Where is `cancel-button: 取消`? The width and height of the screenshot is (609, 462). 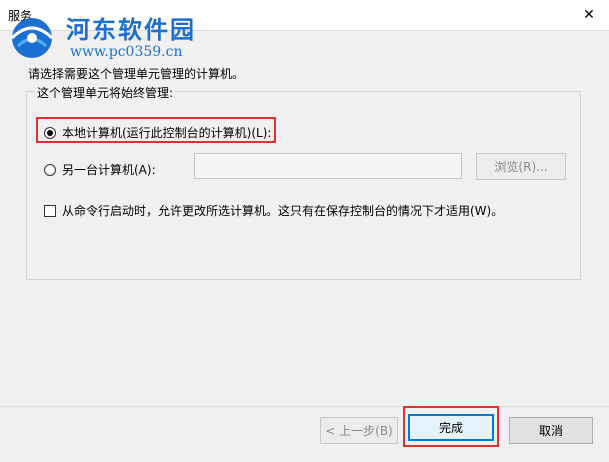
cancel-button: 取消 is located at coordinates (551, 430).